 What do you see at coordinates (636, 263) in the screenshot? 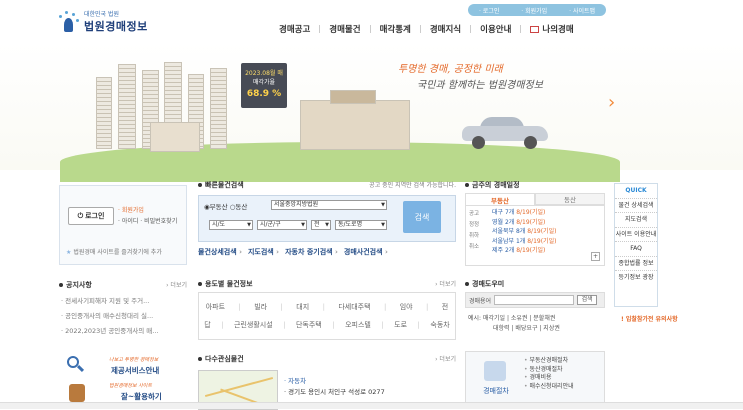
I see `quick-law-info: 종합법률 정보` at bounding box center [636, 263].